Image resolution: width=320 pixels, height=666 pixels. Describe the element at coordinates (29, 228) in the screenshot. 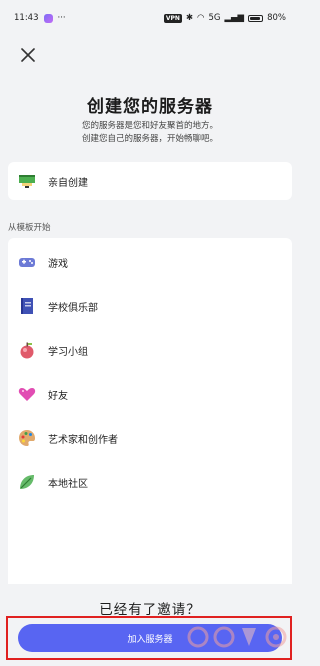

I see `templates-section-label: 从模板开始` at that location.